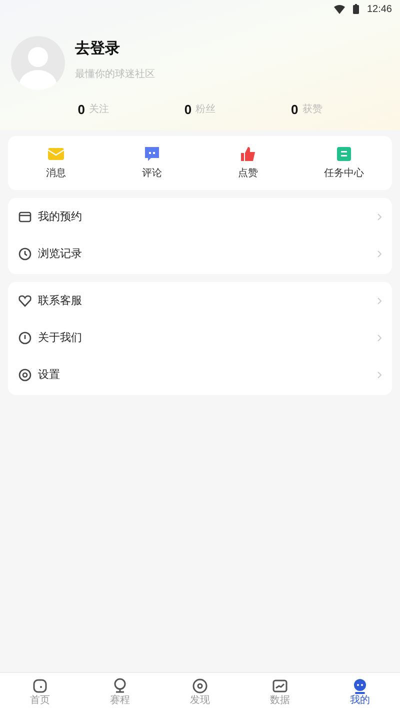 Image resolution: width=400 pixels, height=710 pixels. I want to click on profile-subtitle: 最懂你的球迷社区, so click(115, 75).